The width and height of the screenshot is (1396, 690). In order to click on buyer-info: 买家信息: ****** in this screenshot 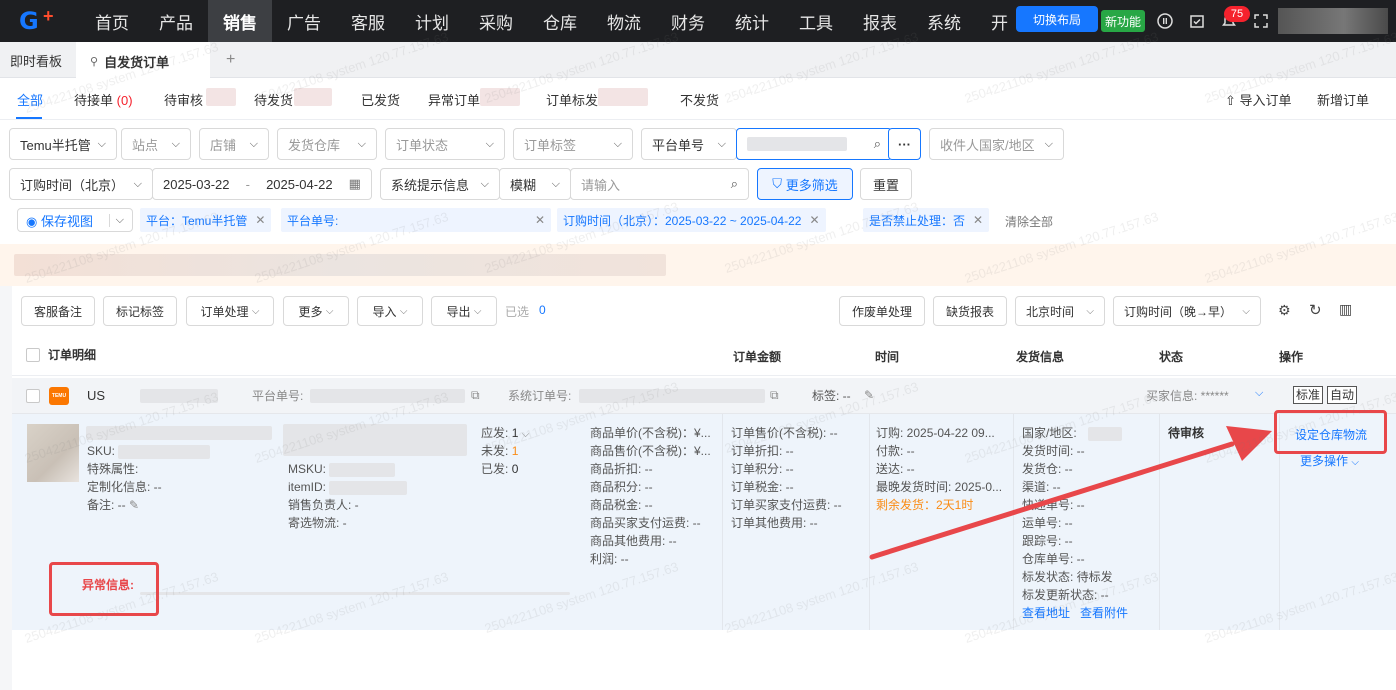, I will do `click(1187, 396)`.